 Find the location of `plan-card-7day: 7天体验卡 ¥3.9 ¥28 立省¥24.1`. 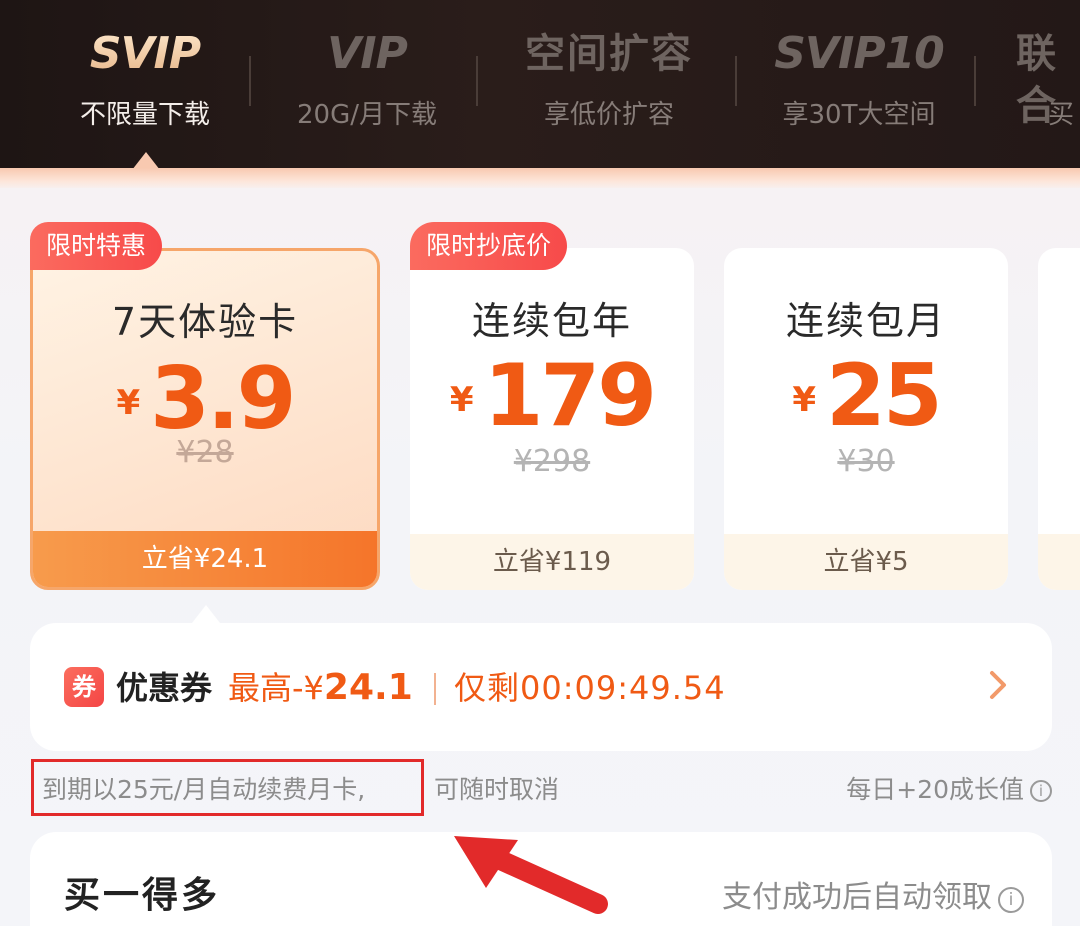

plan-card-7day: 7天体验卡 ¥3.9 ¥28 立省¥24.1 is located at coordinates (205, 419).